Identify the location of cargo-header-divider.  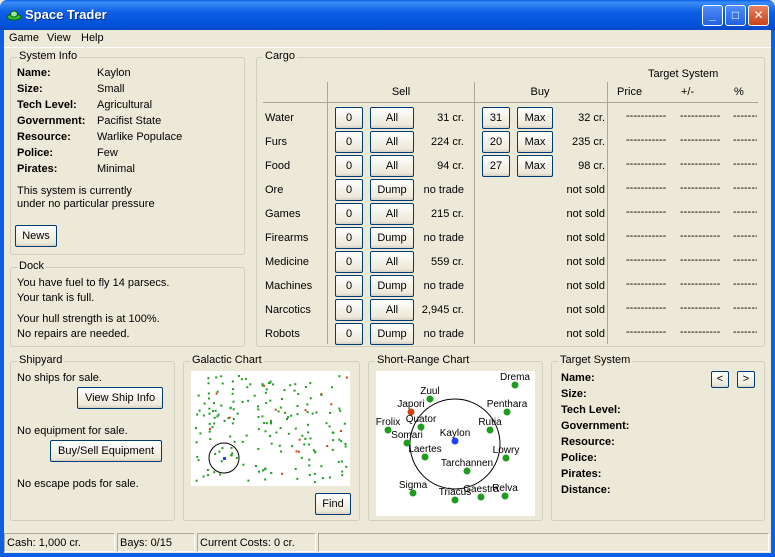
(510, 102).